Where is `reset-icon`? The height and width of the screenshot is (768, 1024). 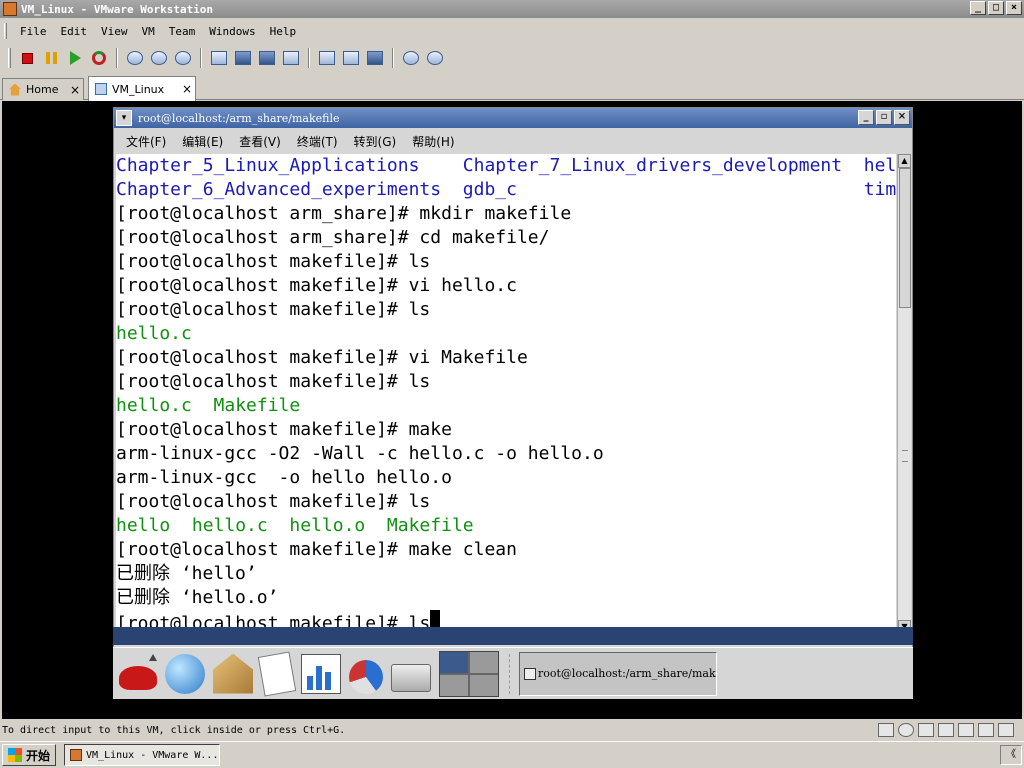
reset-icon is located at coordinates (99, 58).